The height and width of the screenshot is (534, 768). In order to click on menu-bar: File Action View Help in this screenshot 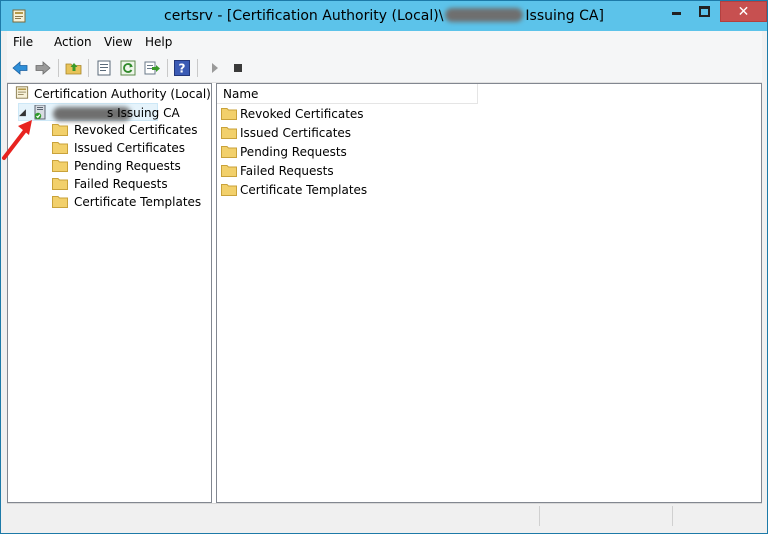, I will do `click(384, 42)`.